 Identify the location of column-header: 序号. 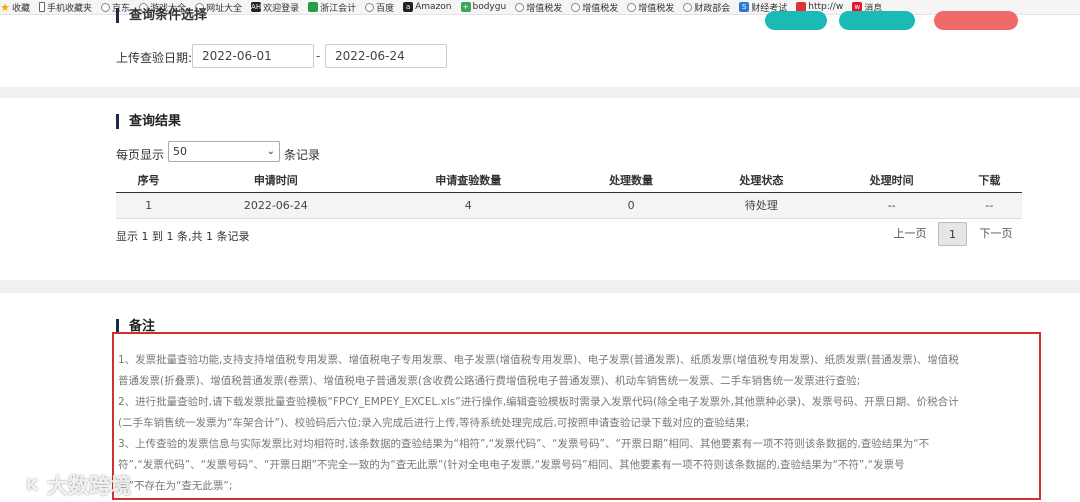
(149, 180).